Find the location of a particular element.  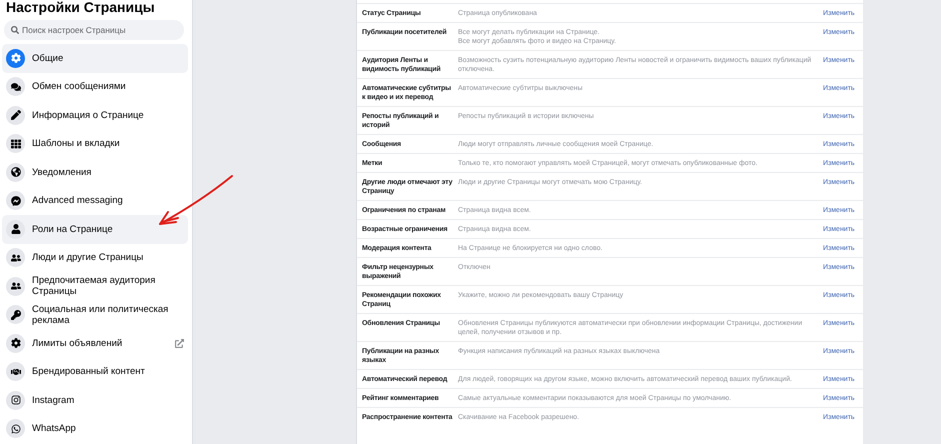

sidebar-item: Информация о Странице is located at coordinates (95, 115).